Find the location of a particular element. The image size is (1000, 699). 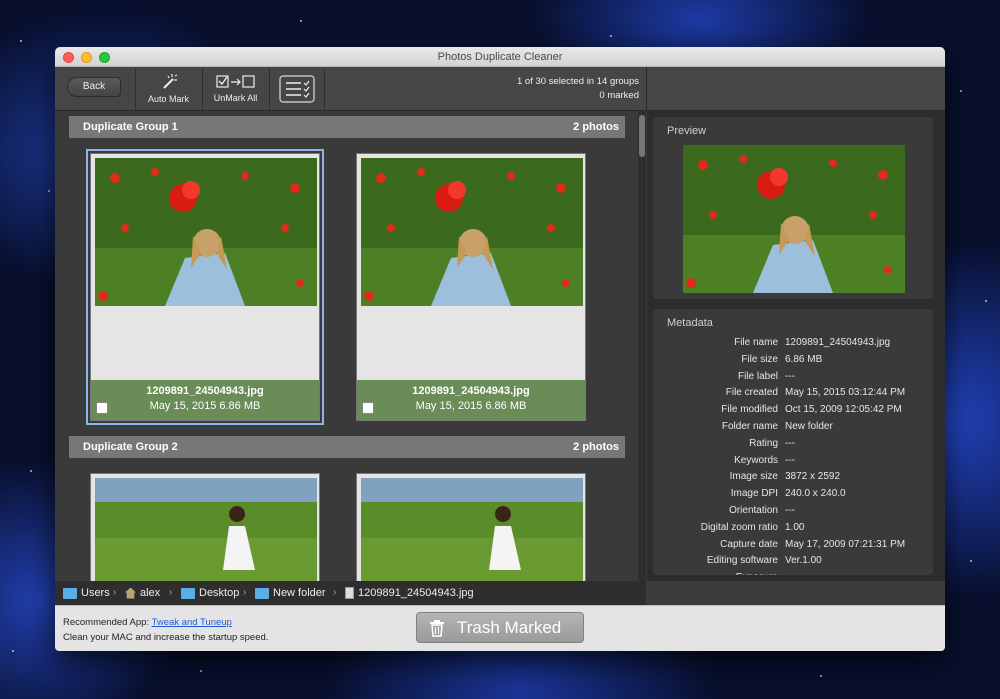

metadata-key: Folder name is located at coordinates (749, 426).